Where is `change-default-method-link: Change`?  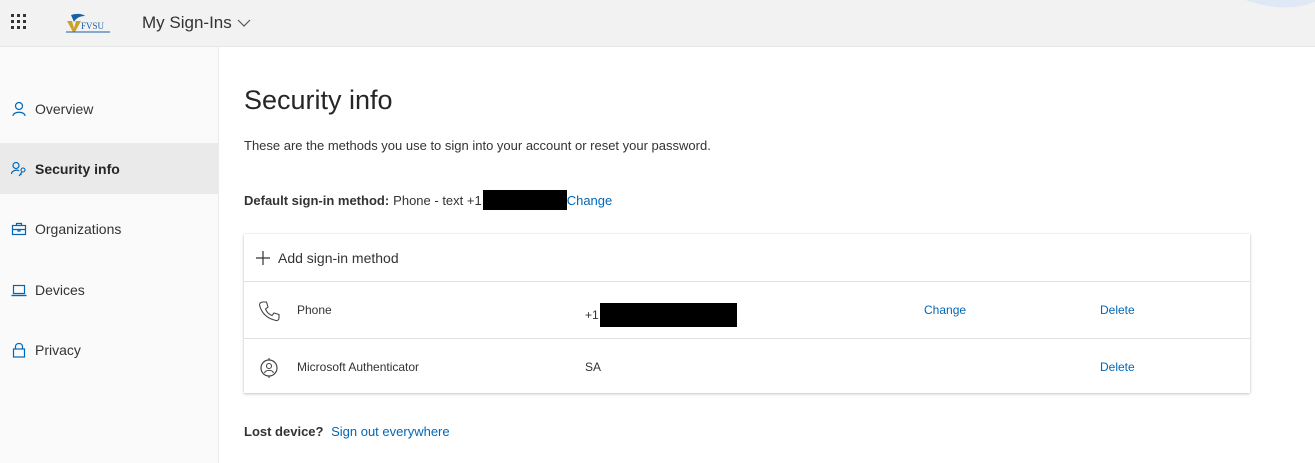 change-default-method-link: Change is located at coordinates (590, 200).